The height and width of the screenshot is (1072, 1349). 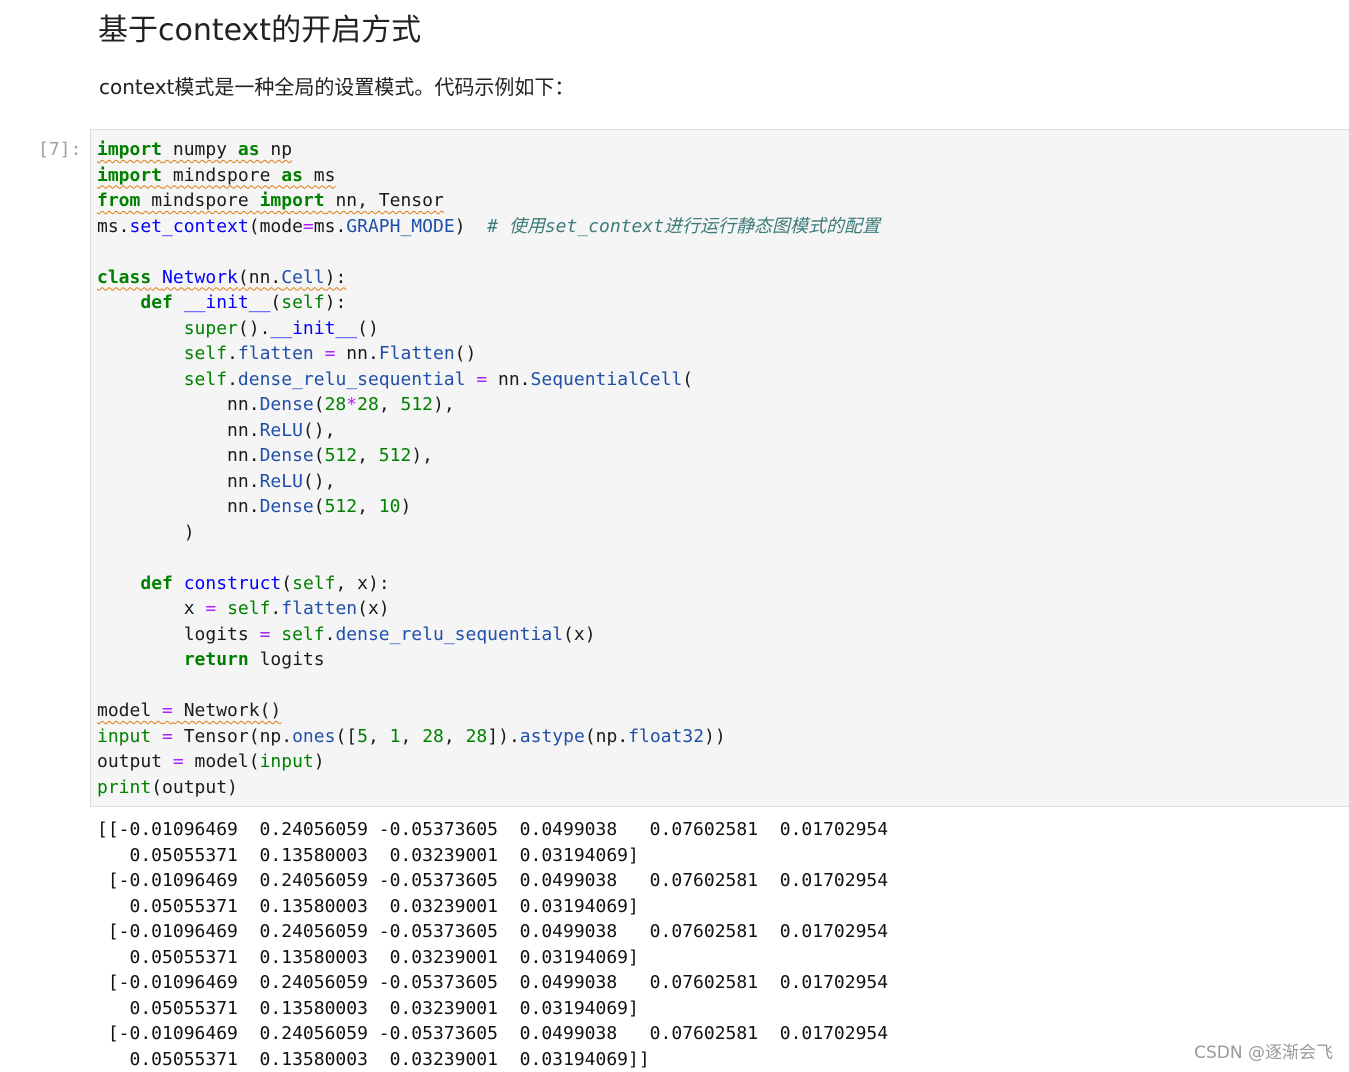 I want to click on code-token: (output), so click(x=194, y=787).